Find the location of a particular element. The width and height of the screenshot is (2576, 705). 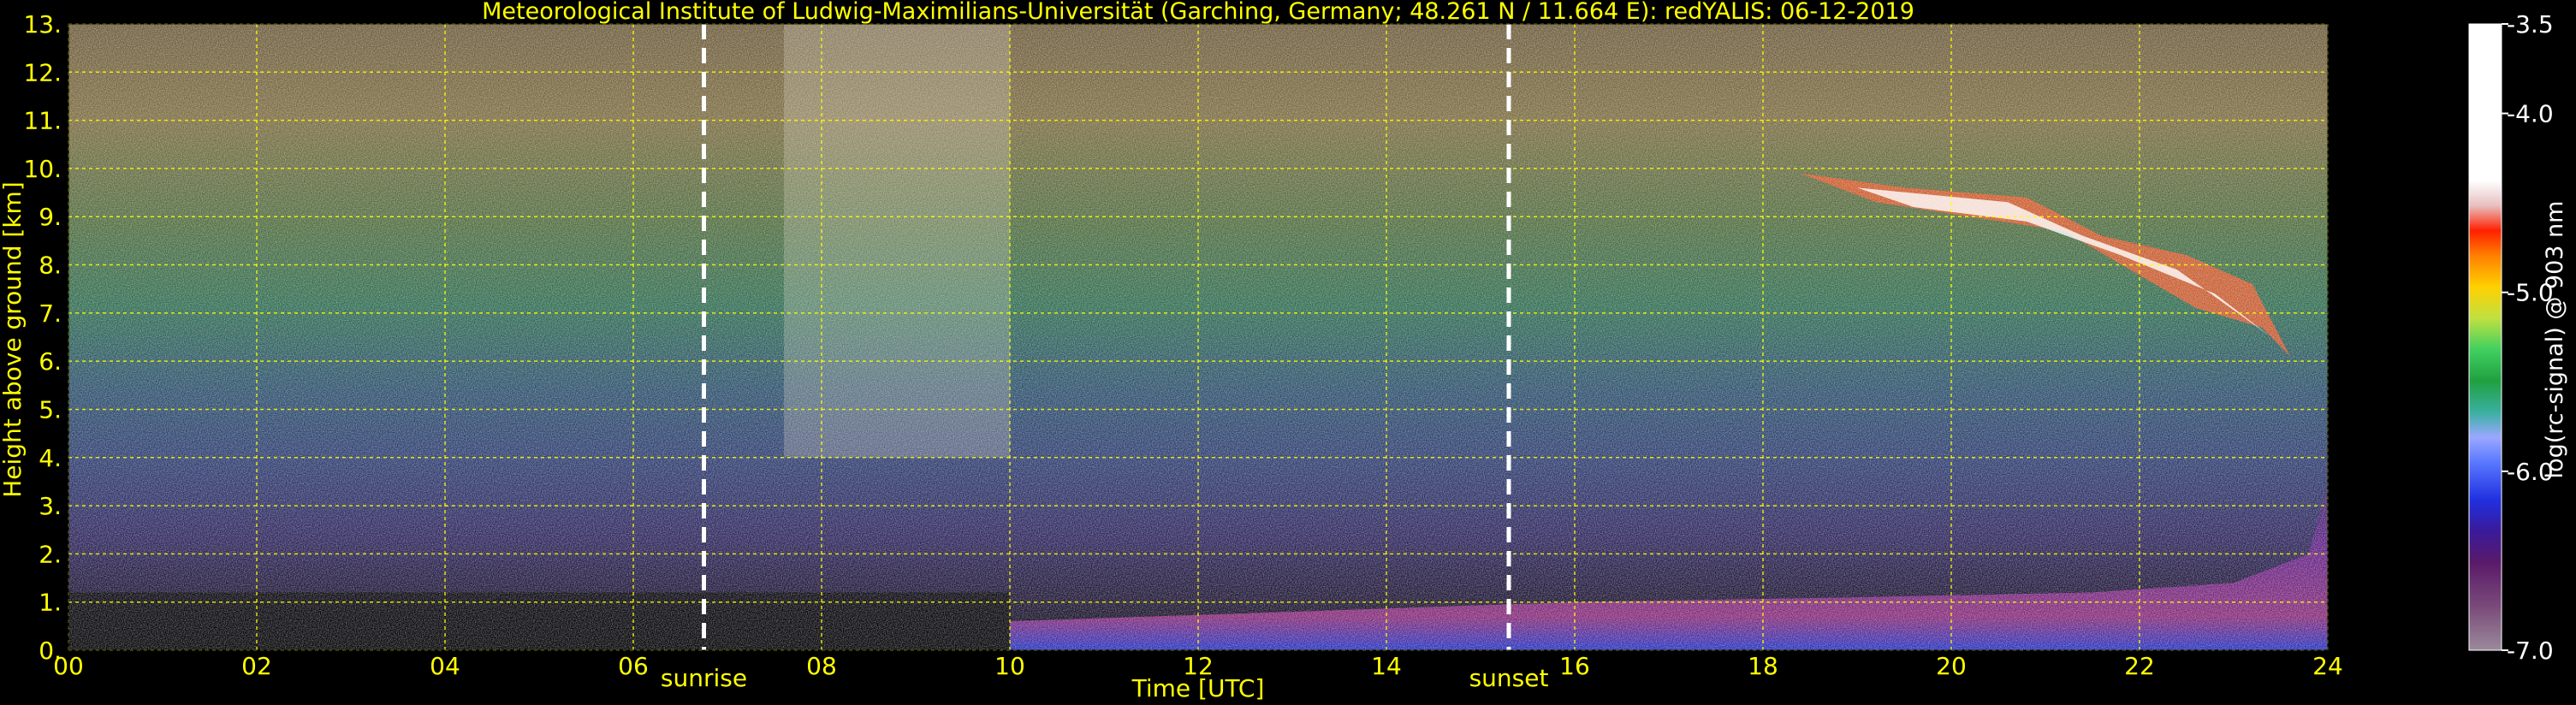

y-tick-label: 7. is located at coordinates (50, 313).